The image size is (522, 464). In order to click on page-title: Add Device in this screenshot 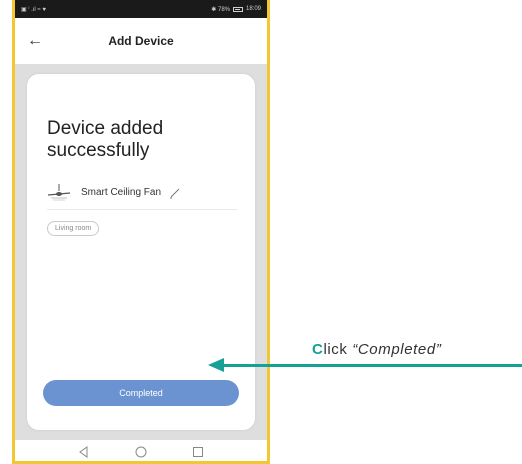, I will do `click(141, 41)`.